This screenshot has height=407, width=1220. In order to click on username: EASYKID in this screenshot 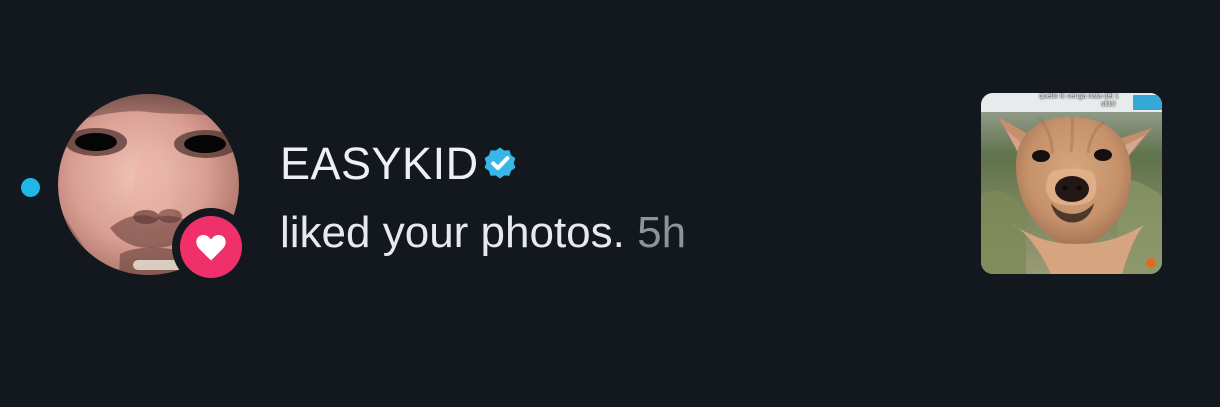, I will do `click(379, 163)`.